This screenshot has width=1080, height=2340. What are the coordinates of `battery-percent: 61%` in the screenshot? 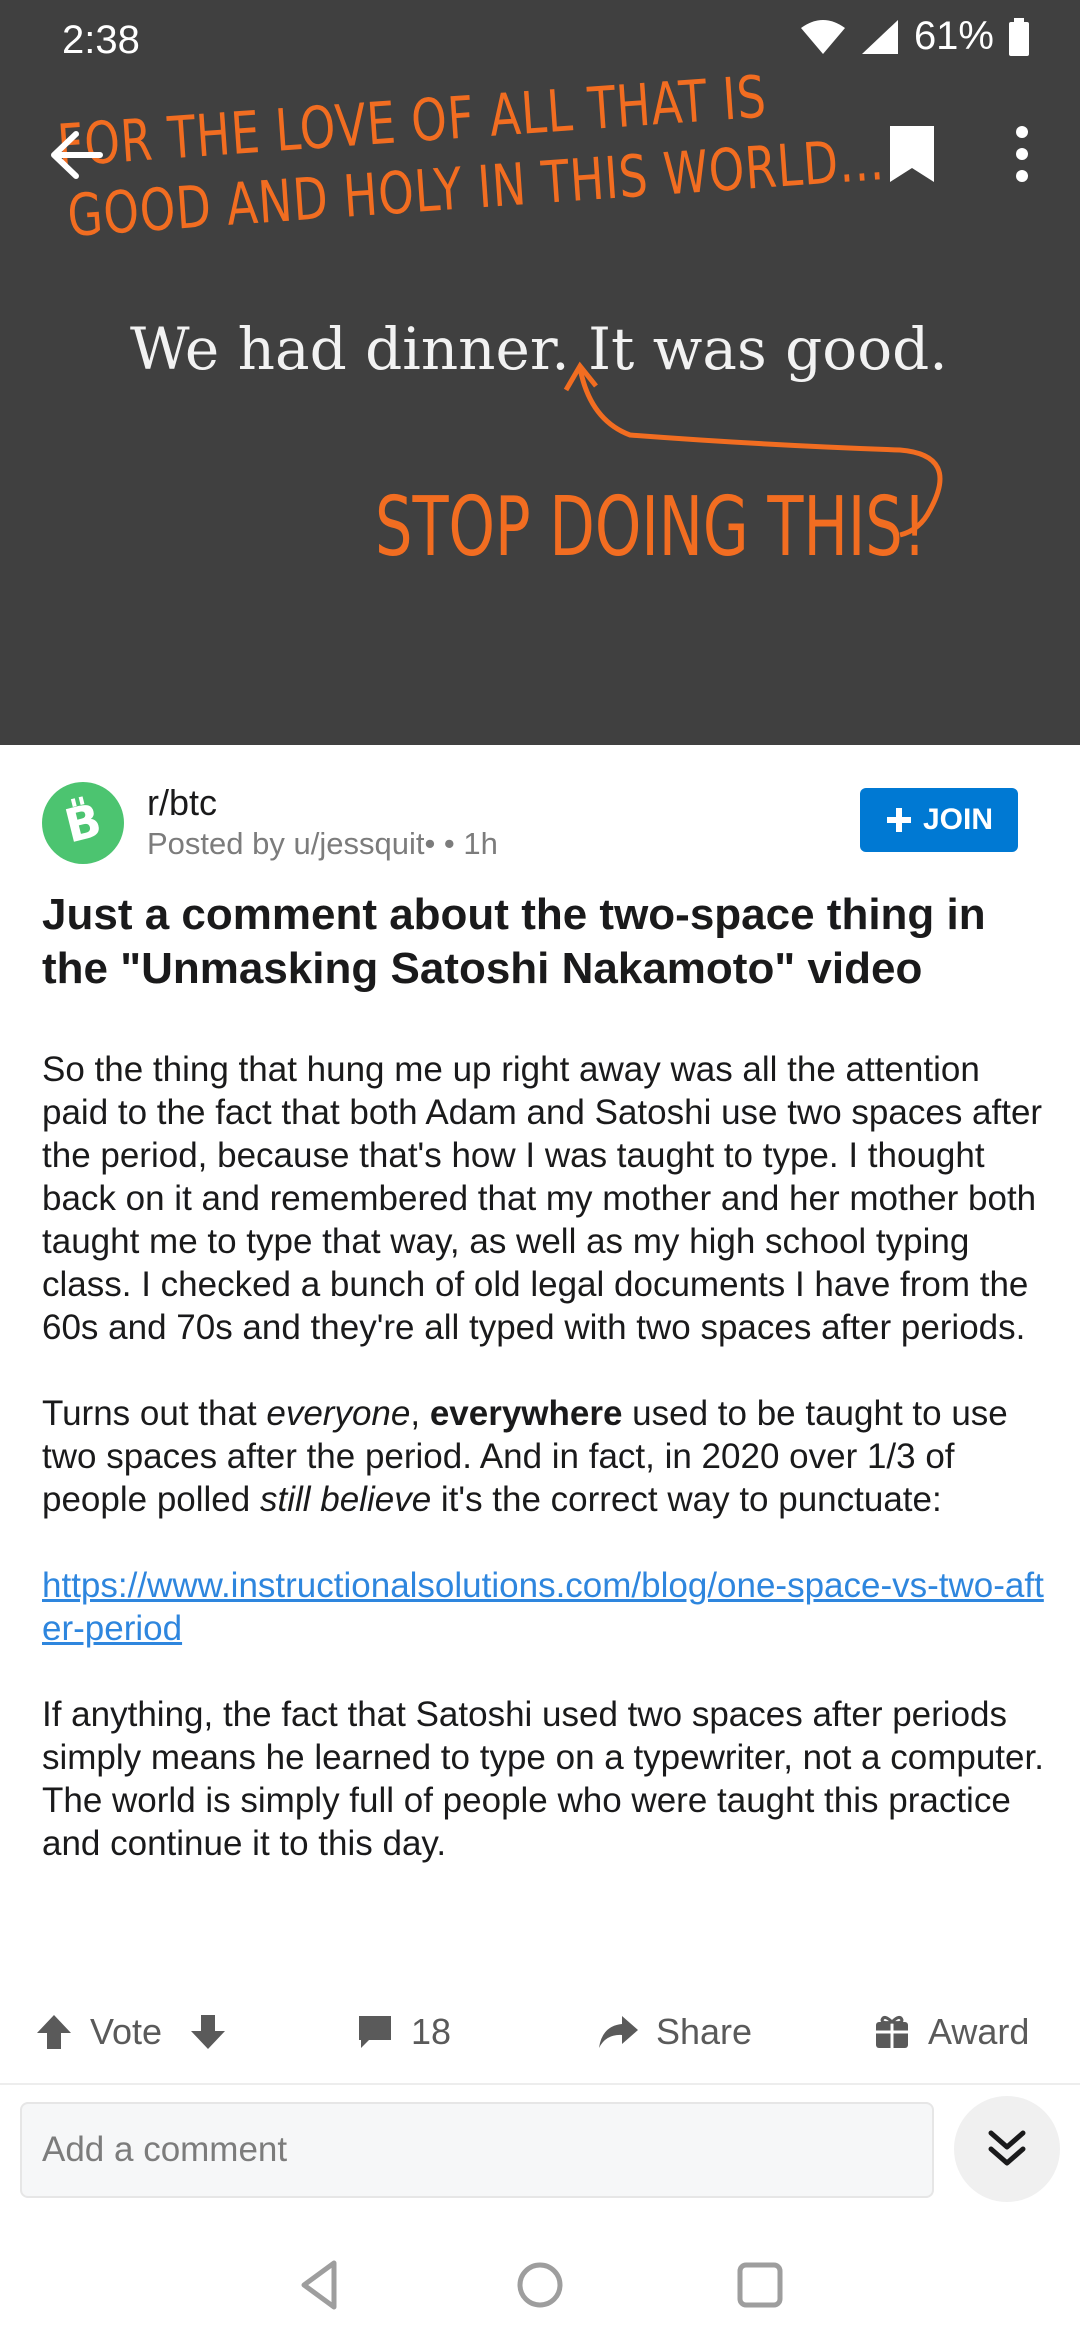 It's located at (953, 36).